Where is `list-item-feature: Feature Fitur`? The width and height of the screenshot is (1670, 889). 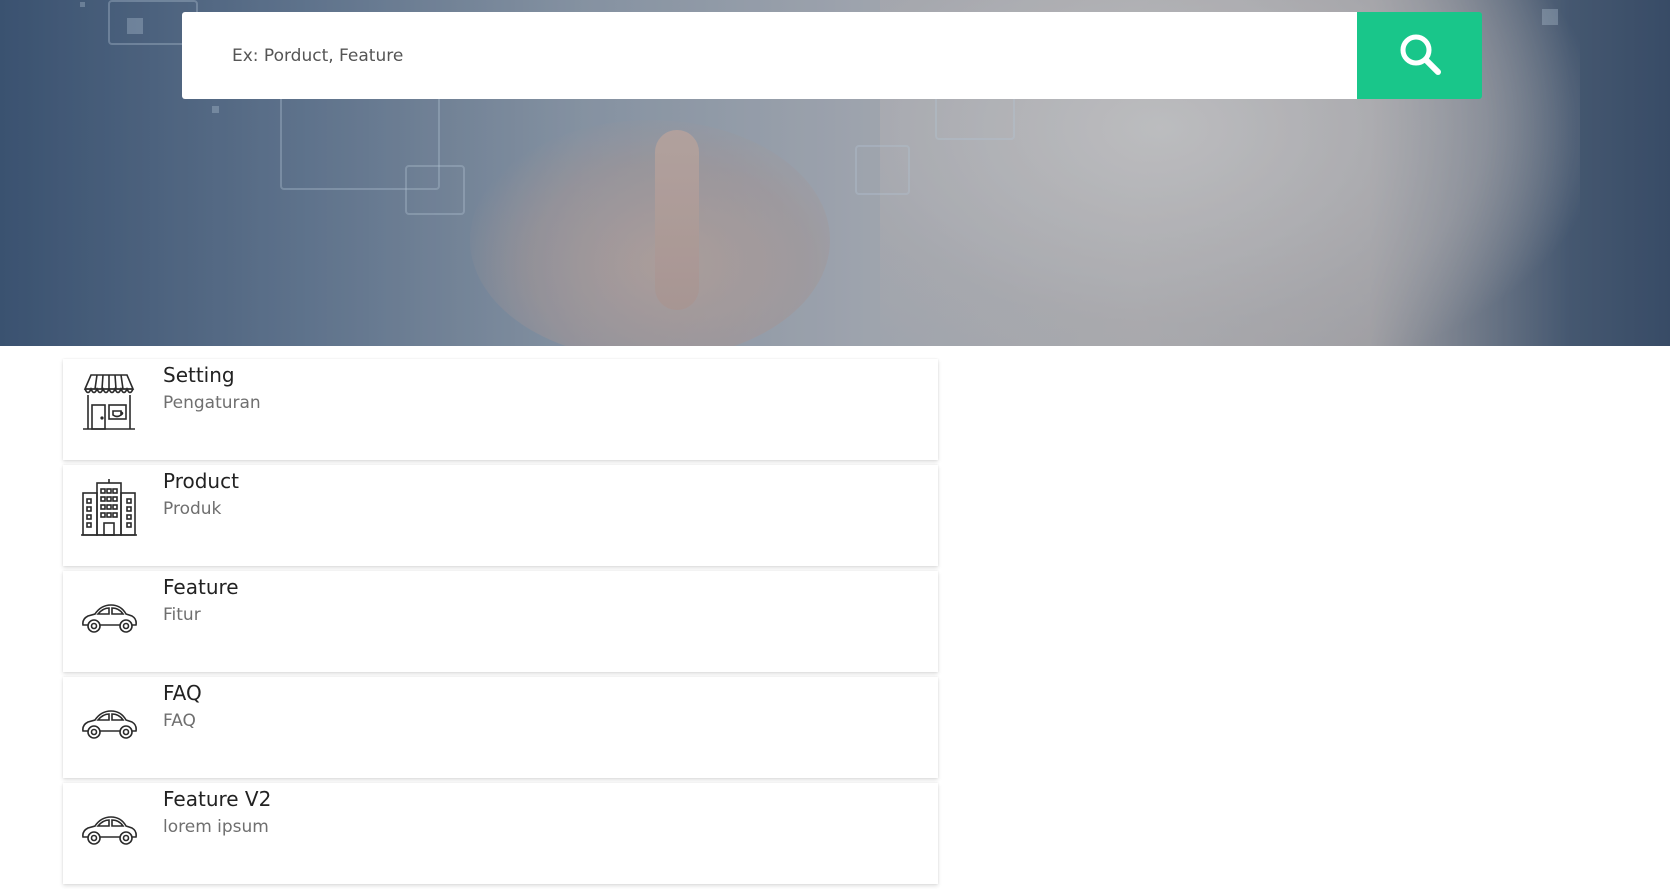 list-item-feature: Feature Fitur is located at coordinates (500, 621).